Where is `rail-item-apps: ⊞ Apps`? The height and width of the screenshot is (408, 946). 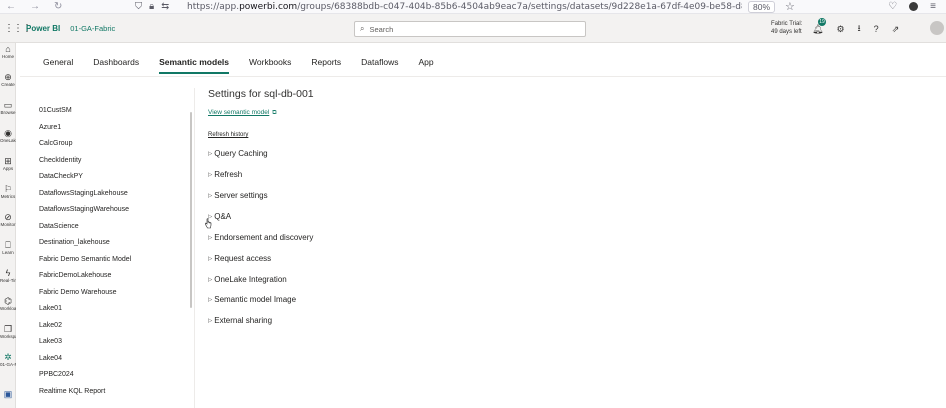 rail-item-apps: ⊞ Apps is located at coordinates (8, 164).